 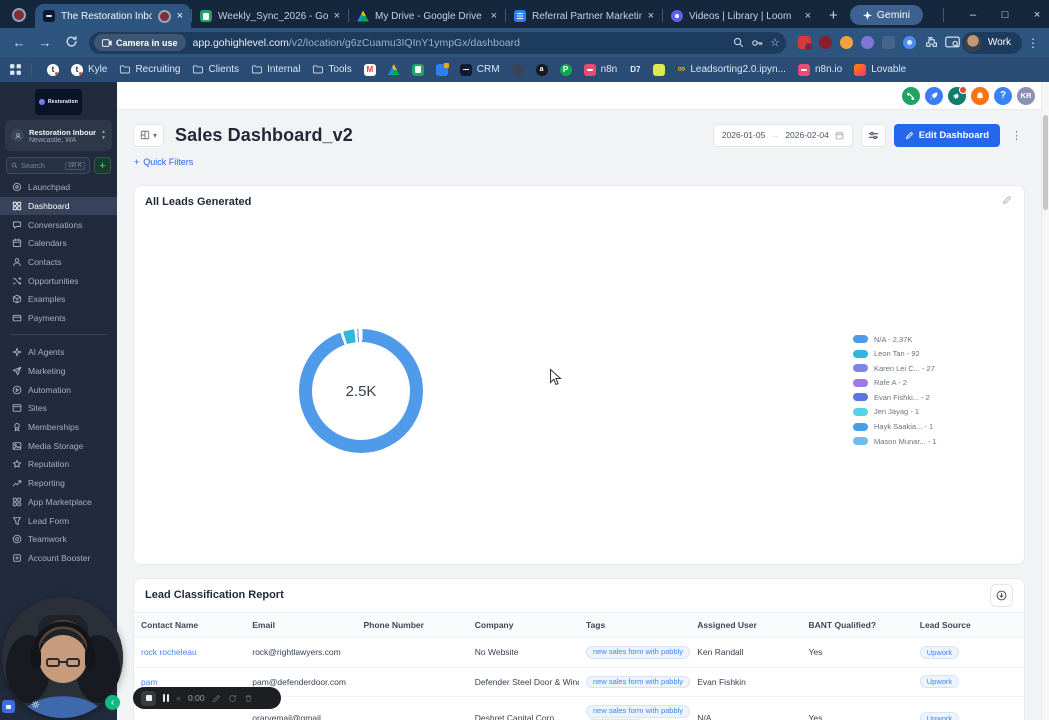 What do you see at coordinates (911, 95) in the screenshot?
I see `phone-icon` at bounding box center [911, 95].